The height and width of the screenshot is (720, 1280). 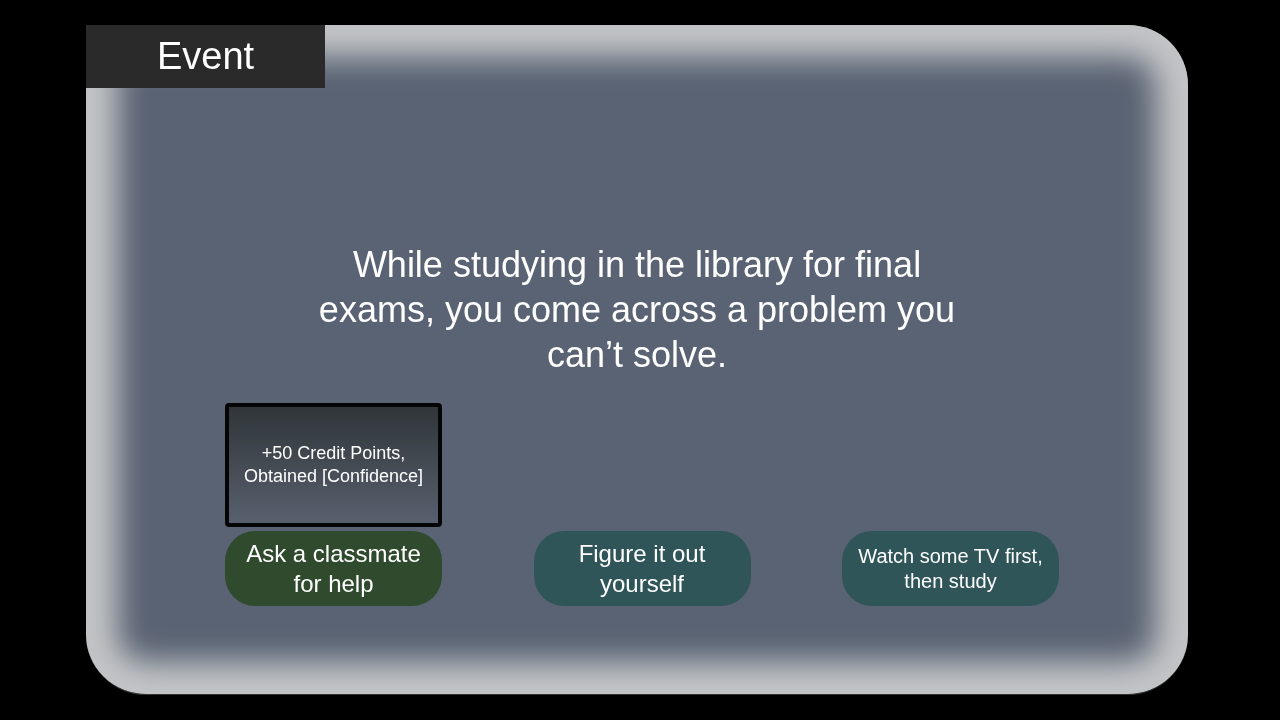 What do you see at coordinates (333, 568) in the screenshot?
I see `choice-button: Ask a classmate for help` at bounding box center [333, 568].